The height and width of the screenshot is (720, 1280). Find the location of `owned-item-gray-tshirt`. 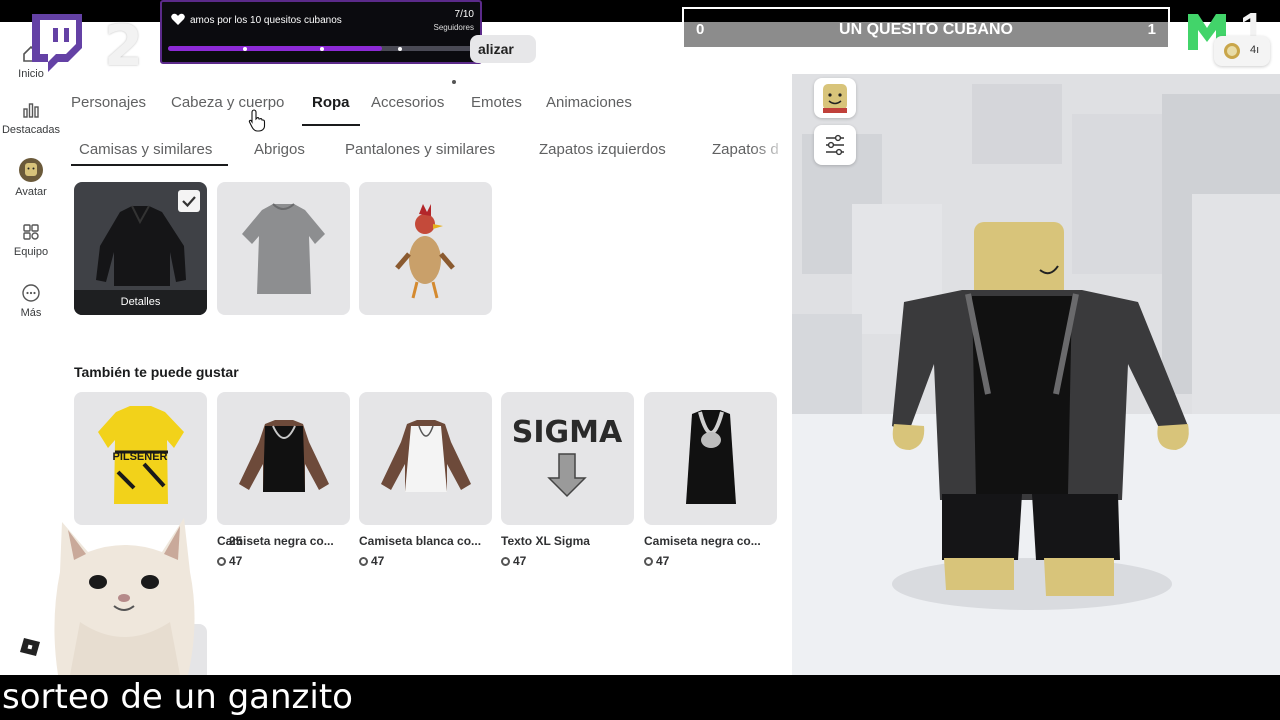

owned-item-gray-tshirt is located at coordinates (283, 248).